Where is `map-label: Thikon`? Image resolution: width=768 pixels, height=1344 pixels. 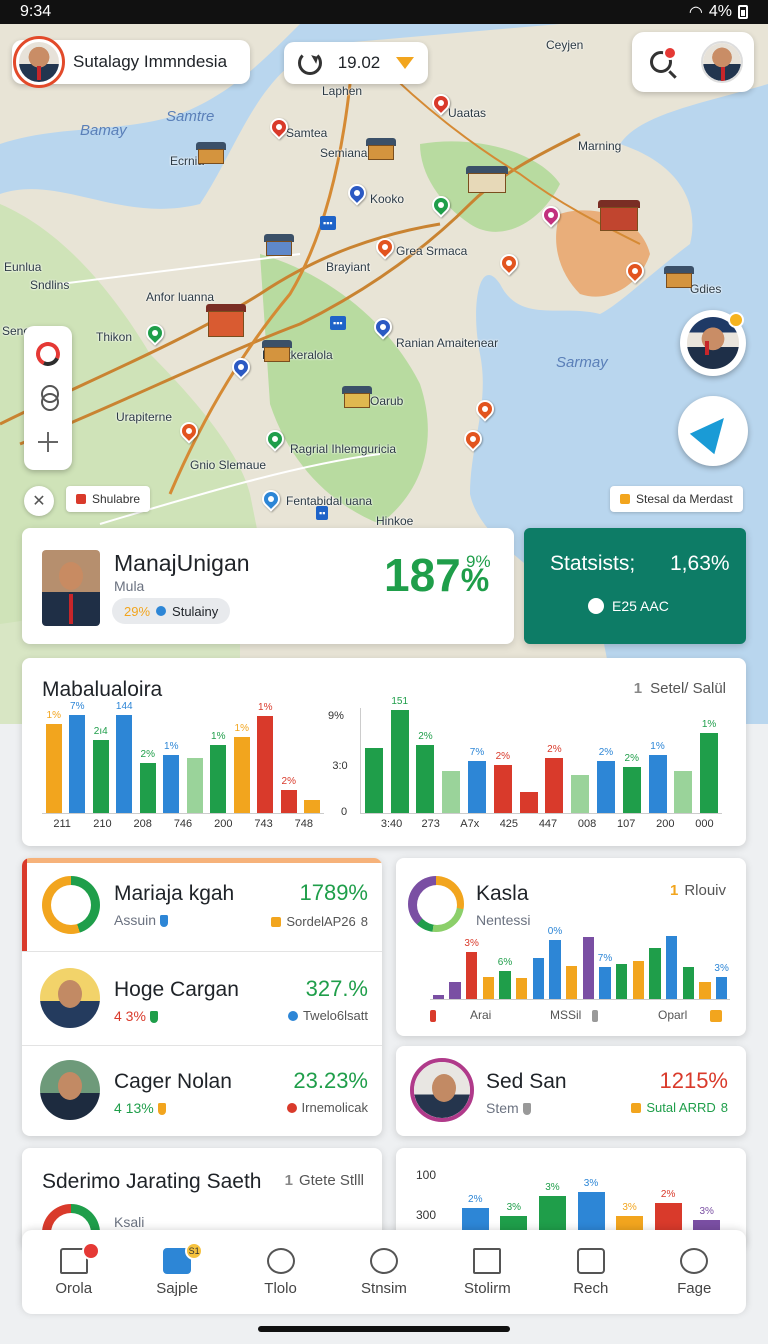
map-label: Thikon is located at coordinates (114, 337).